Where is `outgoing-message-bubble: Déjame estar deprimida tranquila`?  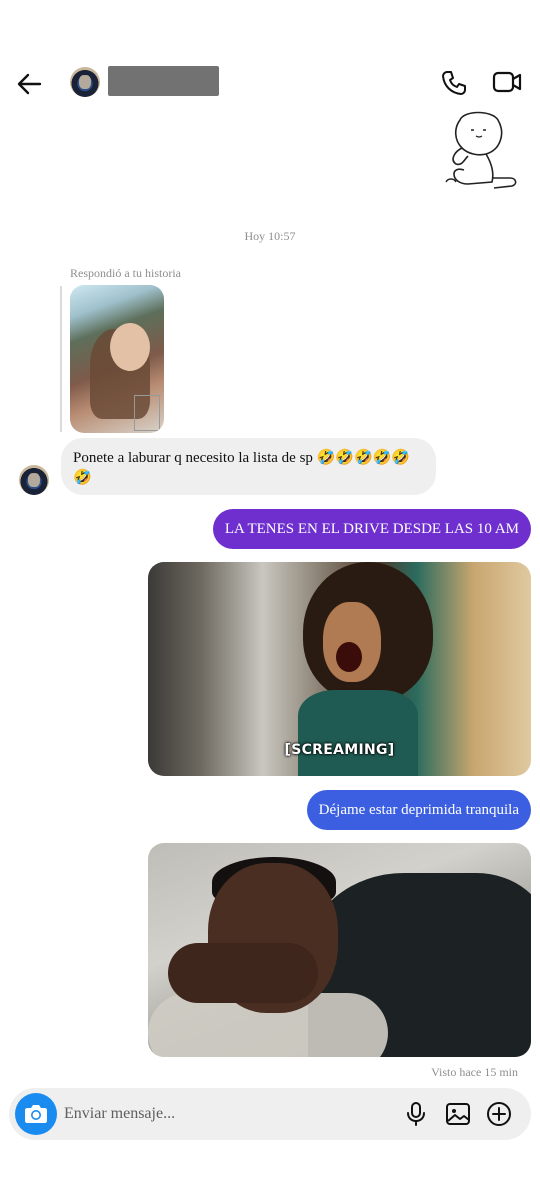
outgoing-message-bubble: Déjame estar deprimida tranquila is located at coordinates (418, 810).